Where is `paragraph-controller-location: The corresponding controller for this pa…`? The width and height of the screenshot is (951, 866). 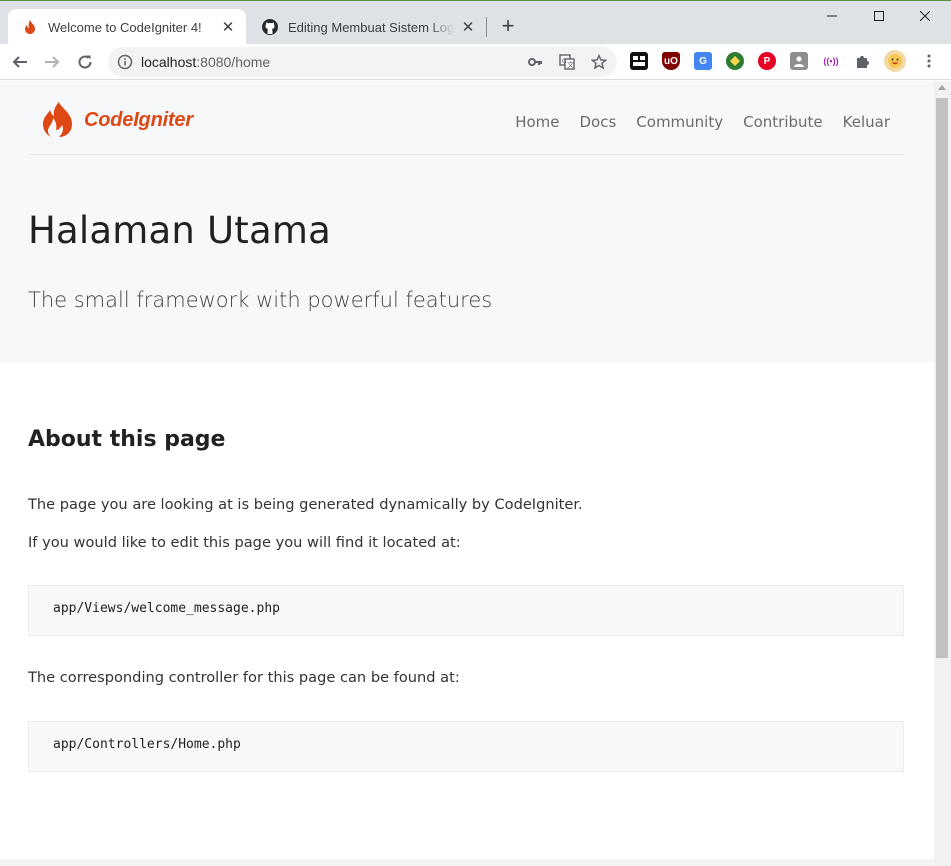 paragraph-controller-location: The corresponding controller for this pa… is located at coordinates (244, 677).